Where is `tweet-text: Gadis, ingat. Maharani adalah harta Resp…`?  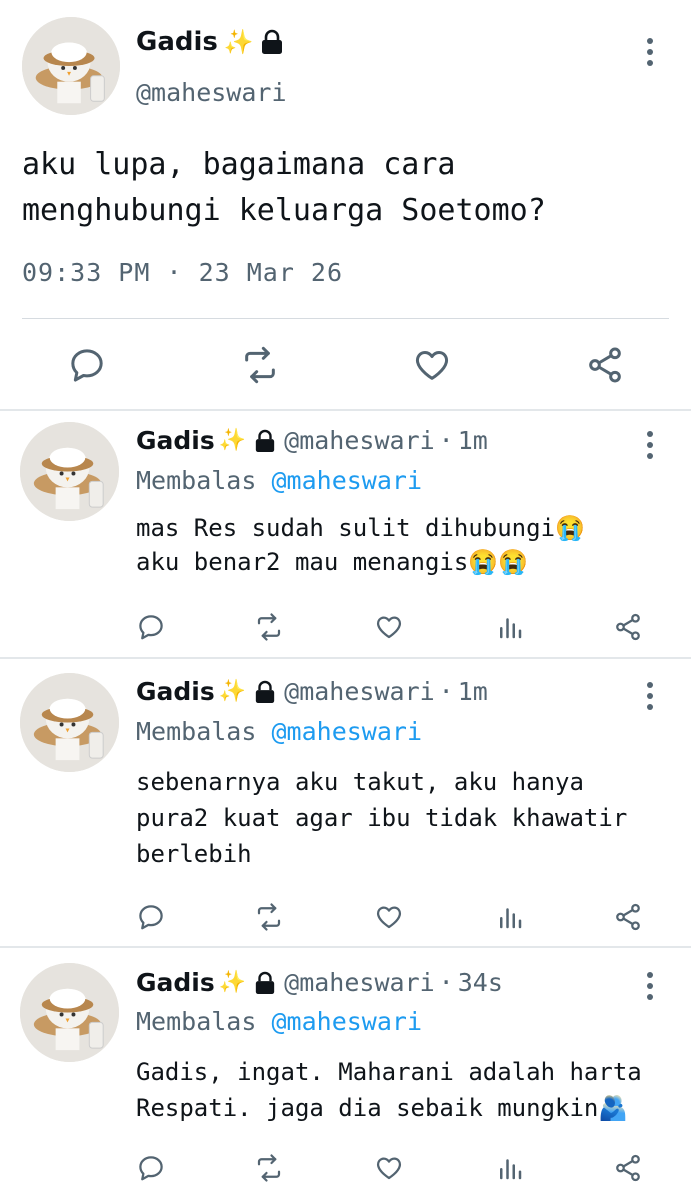
tweet-text: Gadis, ingat. Maharani adalah harta Resp… is located at coordinates (389, 1090).